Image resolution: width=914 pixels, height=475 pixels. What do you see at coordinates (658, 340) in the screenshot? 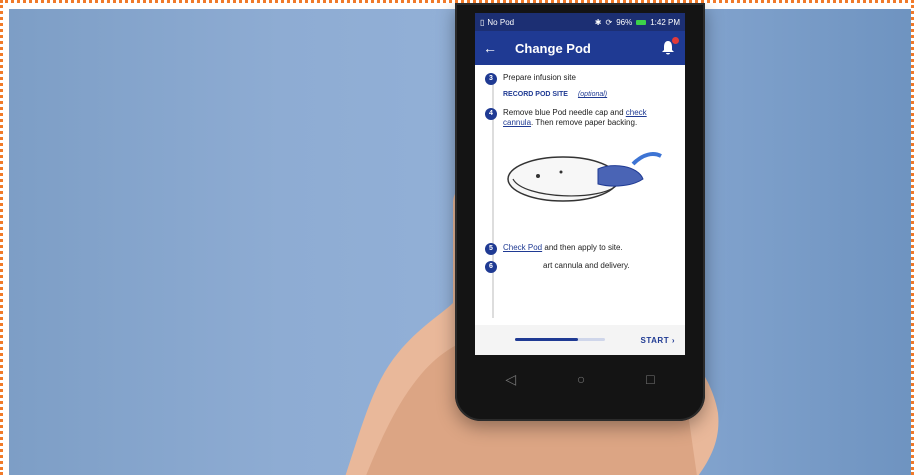
I see `start-button: START ›` at bounding box center [658, 340].